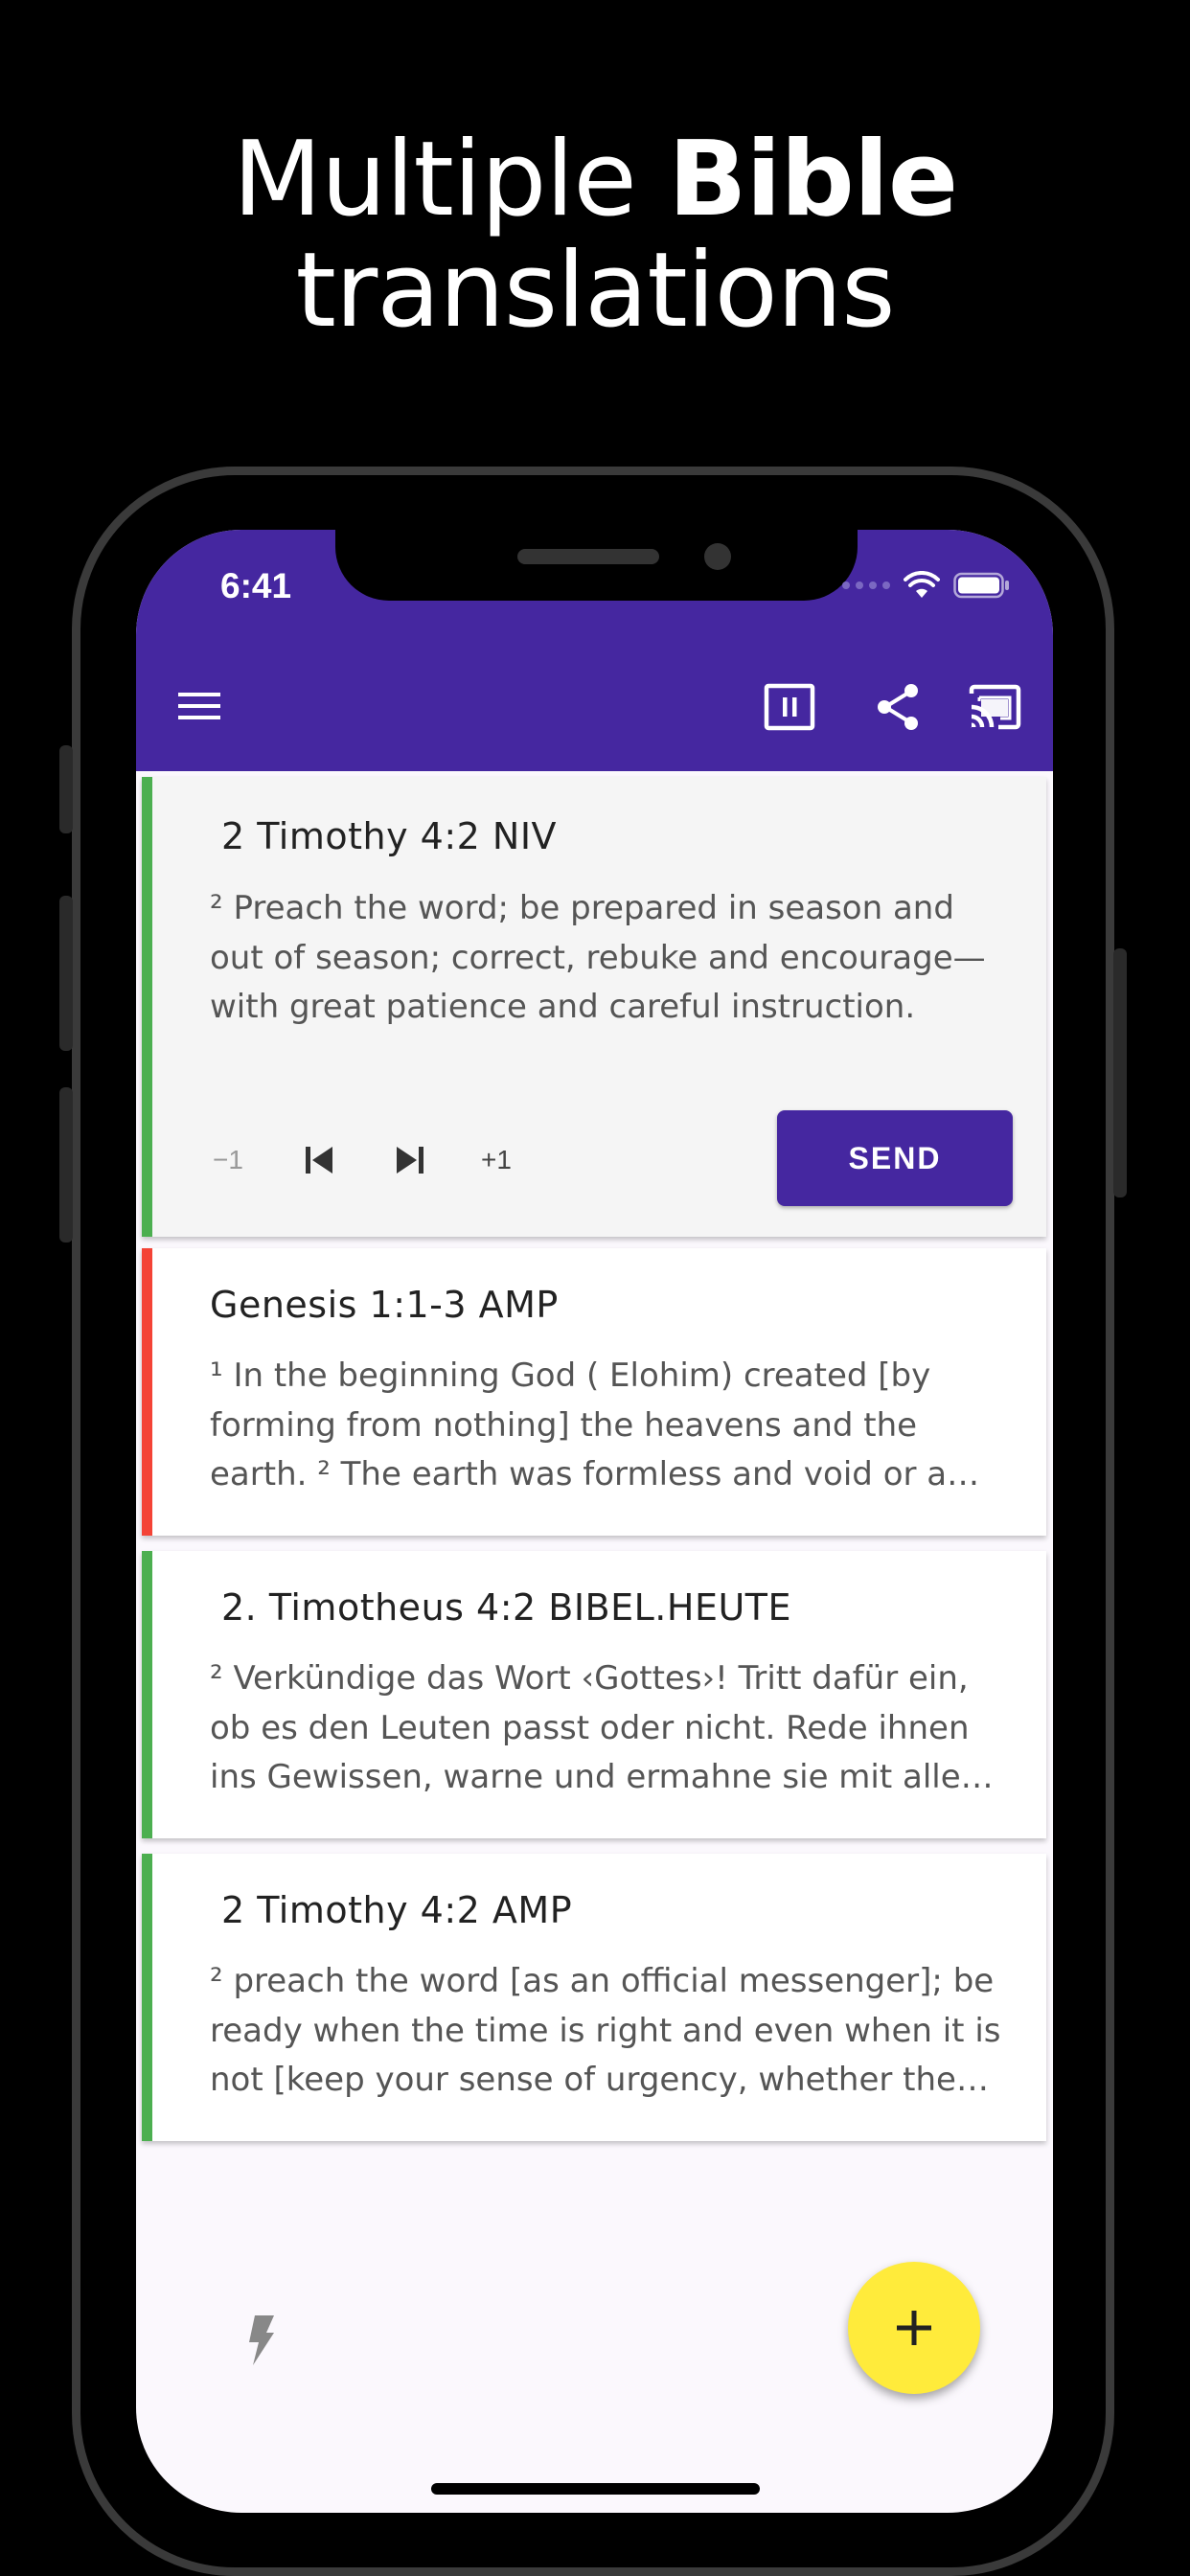 Image resolution: width=1190 pixels, height=2576 pixels. What do you see at coordinates (717, 556) in the screenshot?
I see `front-camera` at bounding box center [717, 556].